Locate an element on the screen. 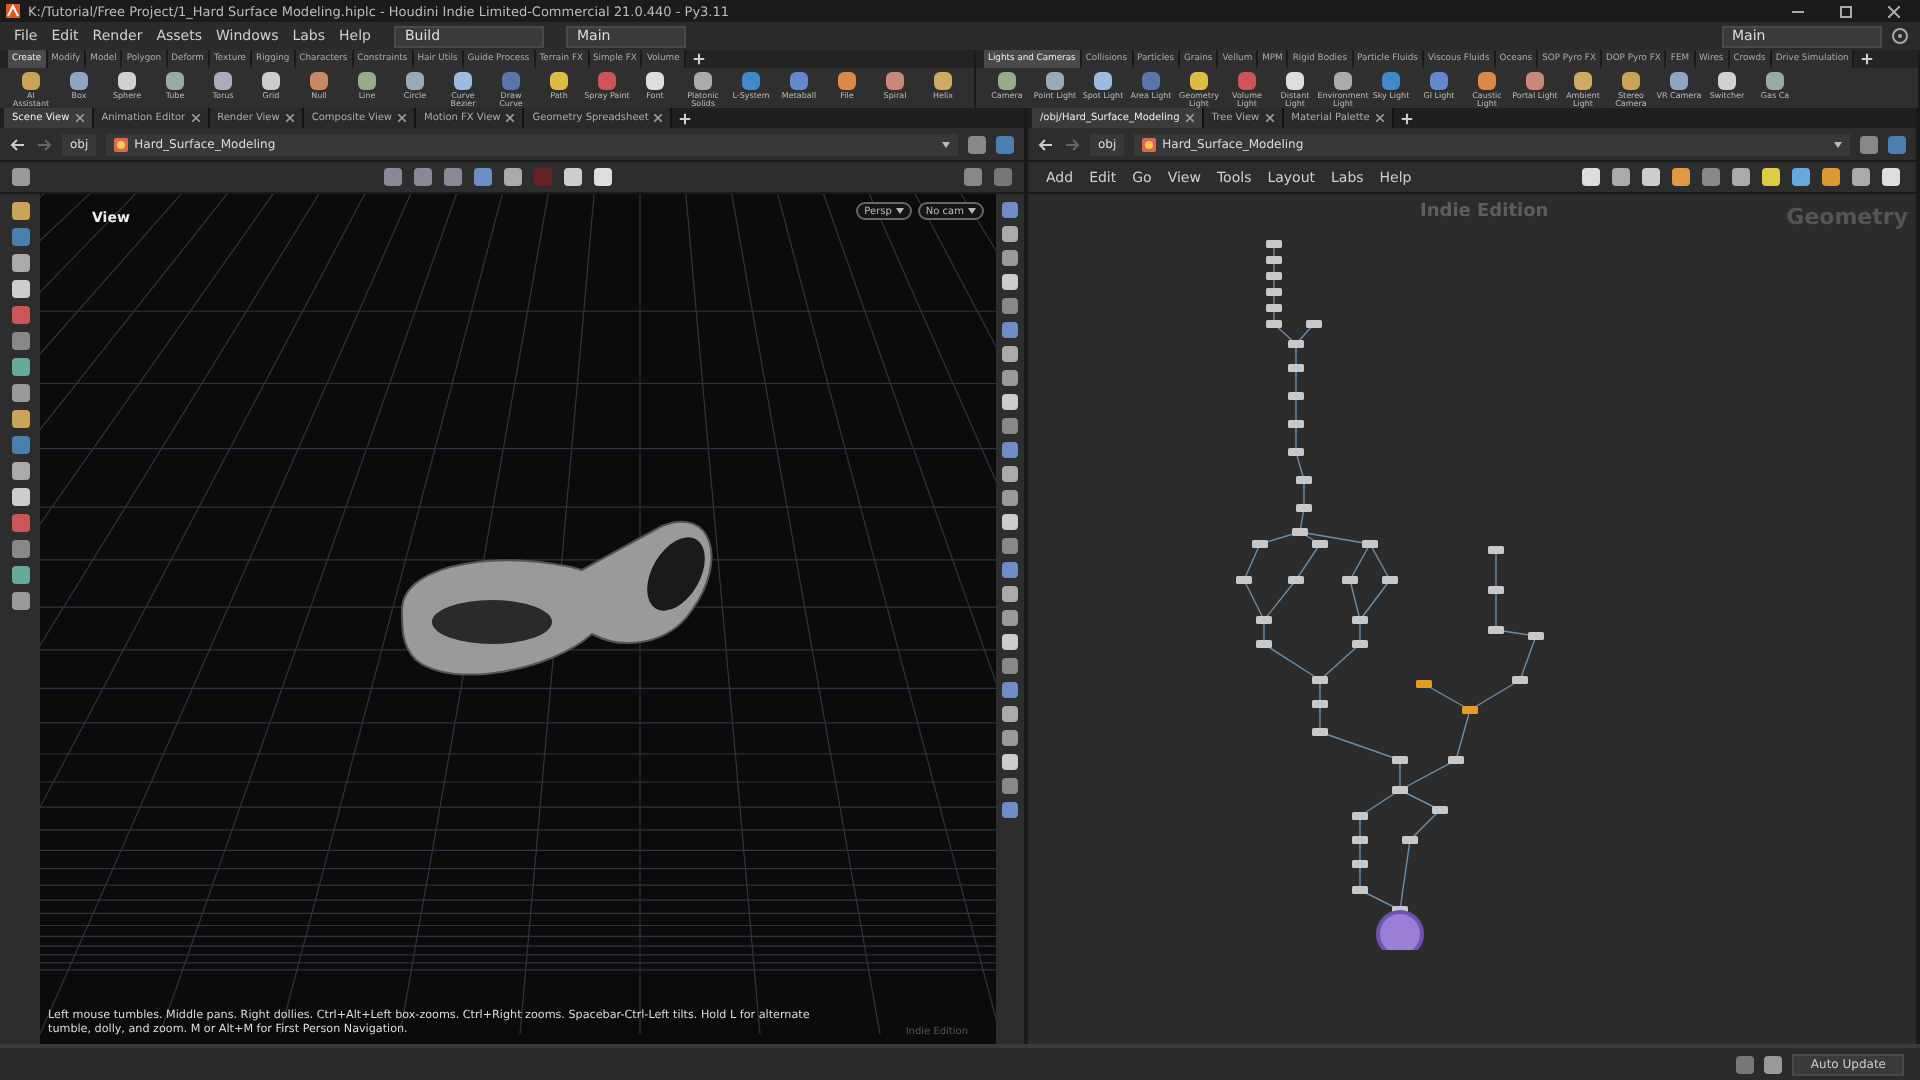  app-logo-icon is located at coordinates (13, 11).